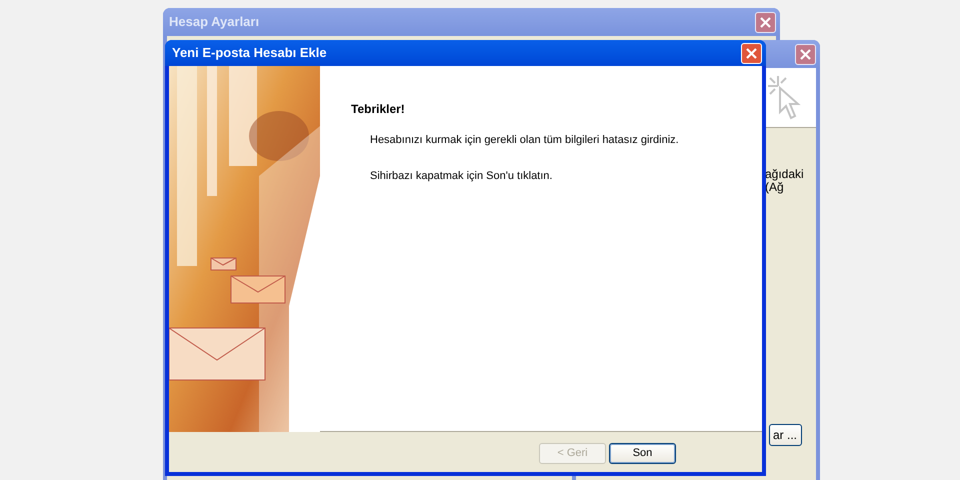  Describe the element at coordinates (214, 22) in the screenshot. I see `window-title: Hesap Ayarları` at that location.